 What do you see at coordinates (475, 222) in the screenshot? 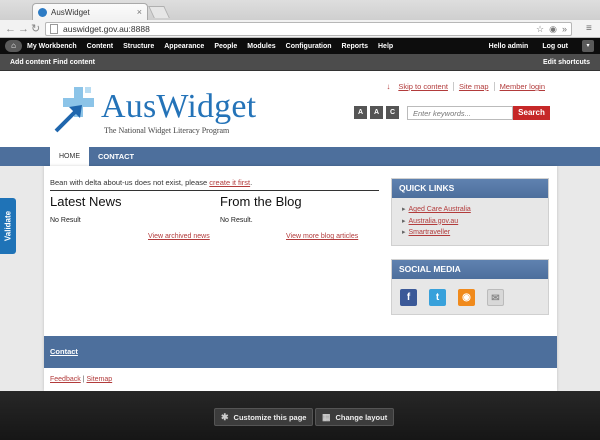
I see `list-item: ▸ Australia.gov.au` at bounding box center [475, 222].